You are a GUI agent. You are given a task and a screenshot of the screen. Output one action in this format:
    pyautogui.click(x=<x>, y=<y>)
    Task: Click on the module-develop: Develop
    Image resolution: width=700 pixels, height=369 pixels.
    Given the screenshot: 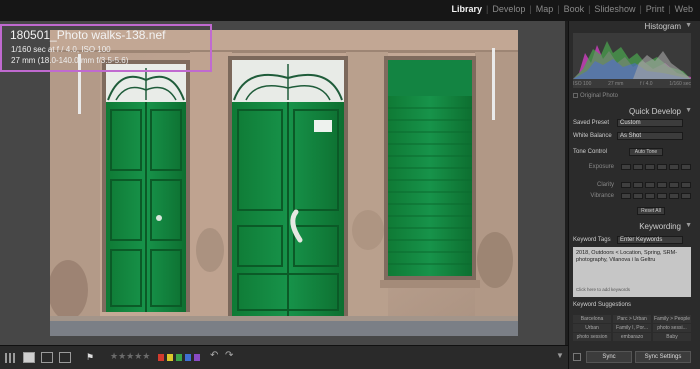 What is the action you would take?
    pyautogui.click(x=508, y=9)
    